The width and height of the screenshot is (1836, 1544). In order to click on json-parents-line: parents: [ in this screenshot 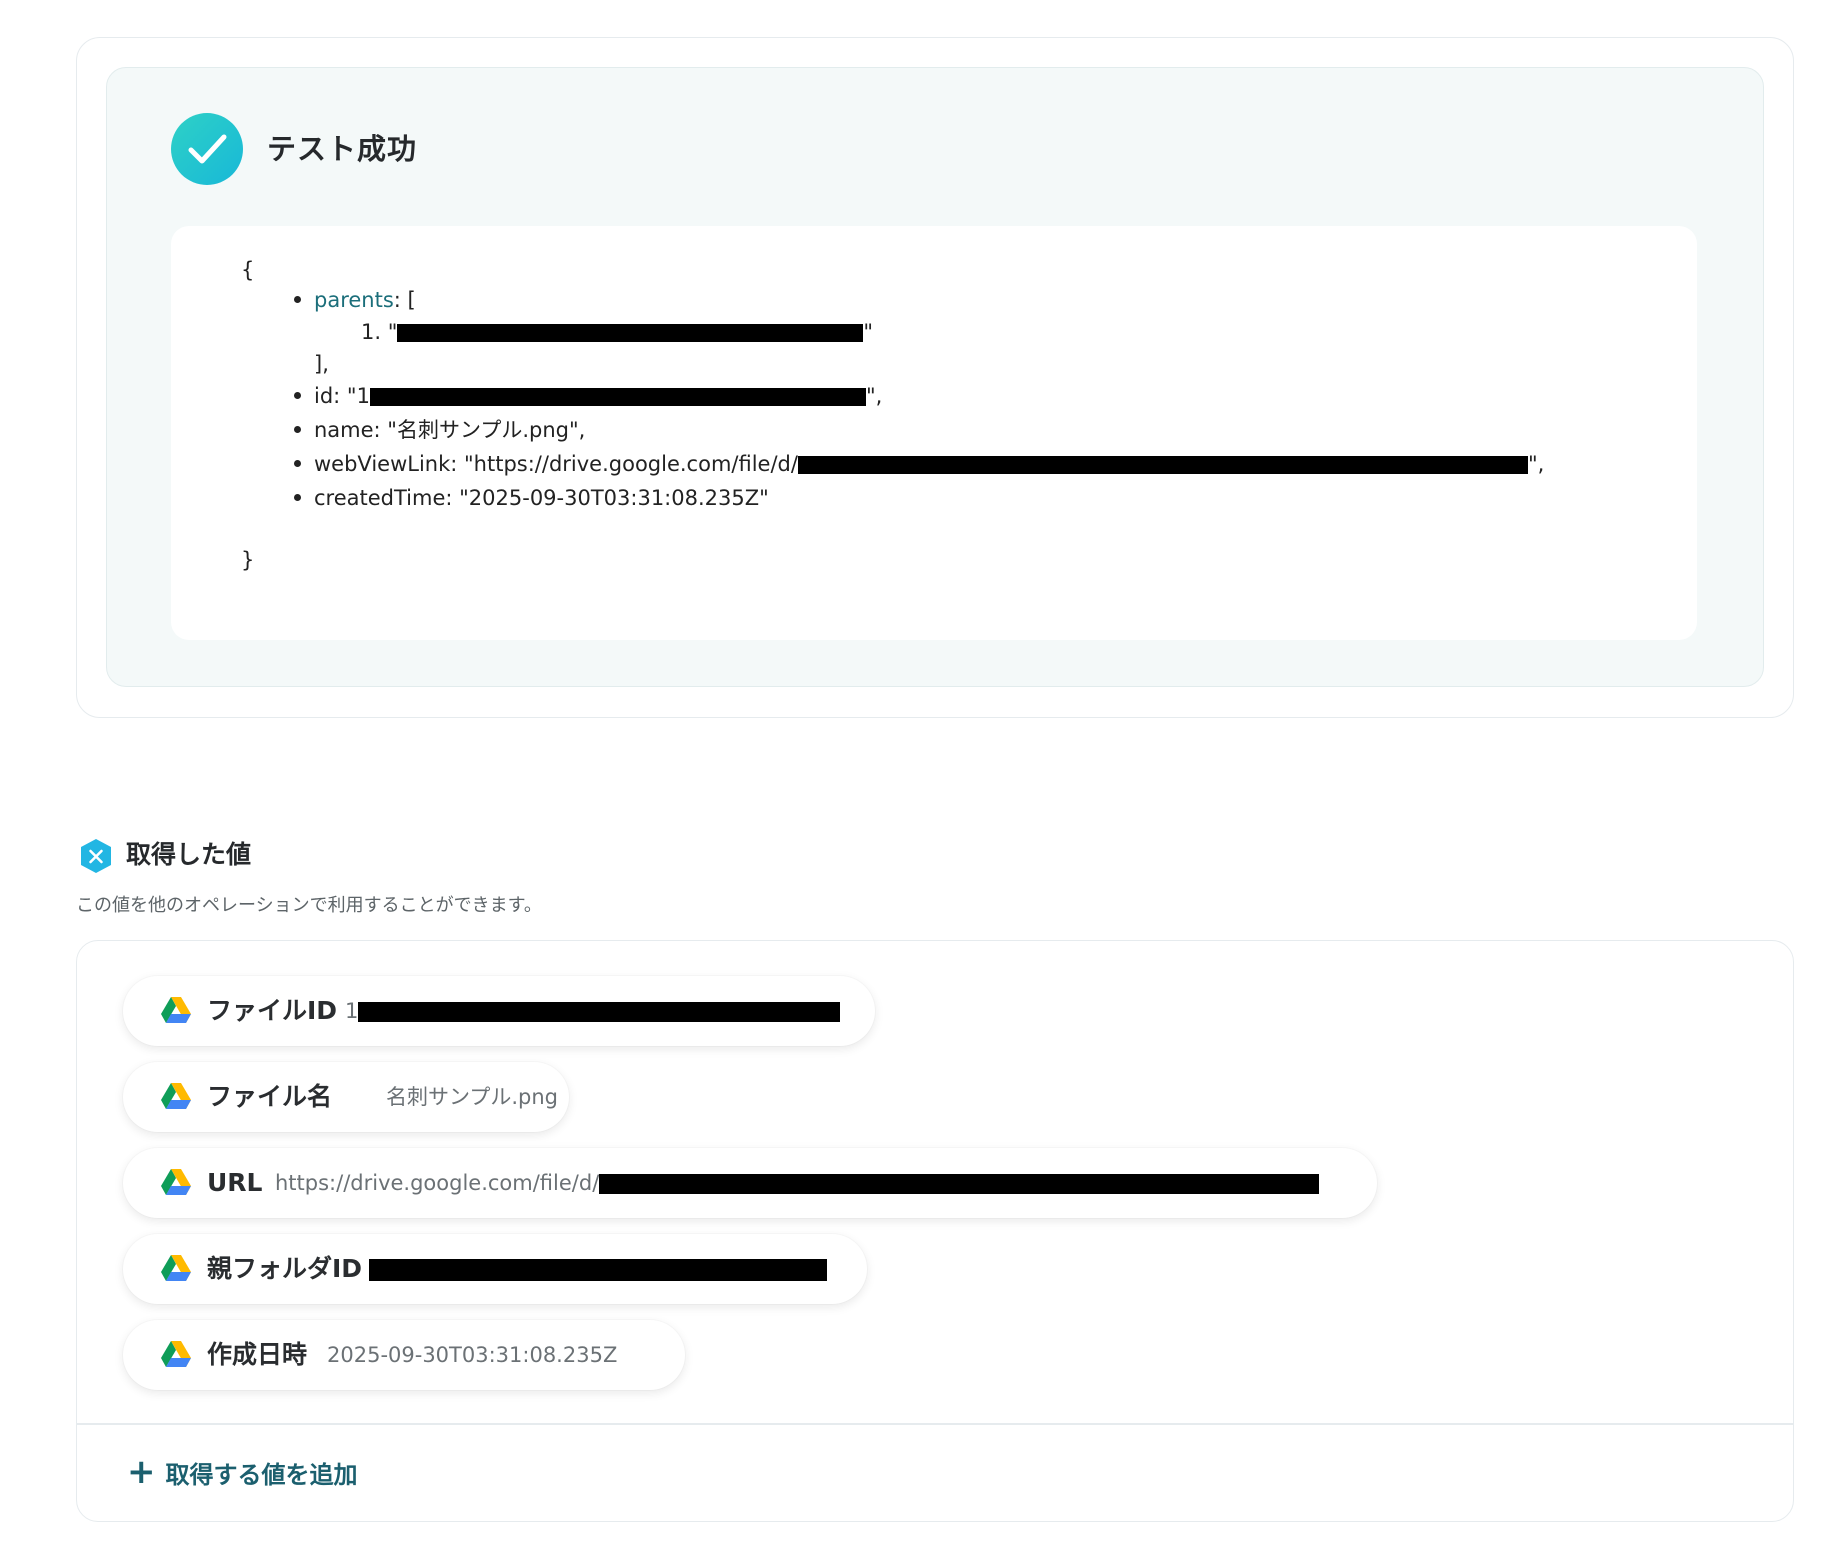, I will do `click(365, 300)`.